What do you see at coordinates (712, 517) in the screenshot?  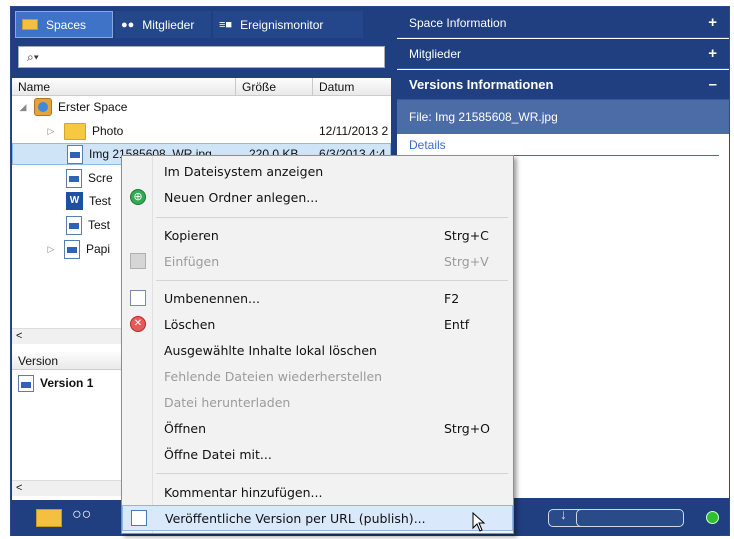 I see `status-dot-icon` at bounding box center [712, 517].